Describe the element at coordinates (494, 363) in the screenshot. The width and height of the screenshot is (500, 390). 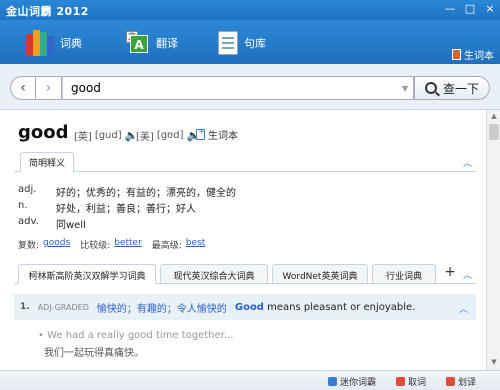
I see `scroll-down-icon: ▼` at that location.